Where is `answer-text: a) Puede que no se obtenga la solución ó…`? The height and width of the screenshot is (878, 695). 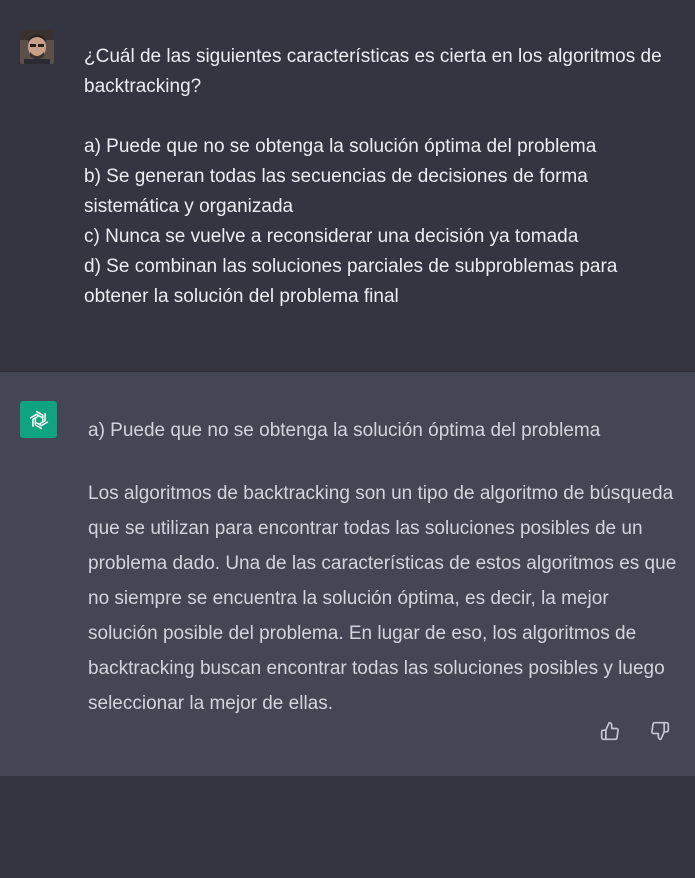
answer-text: a) Puede que no se obtenga la solución ó… is located at coordinates (344, 430).